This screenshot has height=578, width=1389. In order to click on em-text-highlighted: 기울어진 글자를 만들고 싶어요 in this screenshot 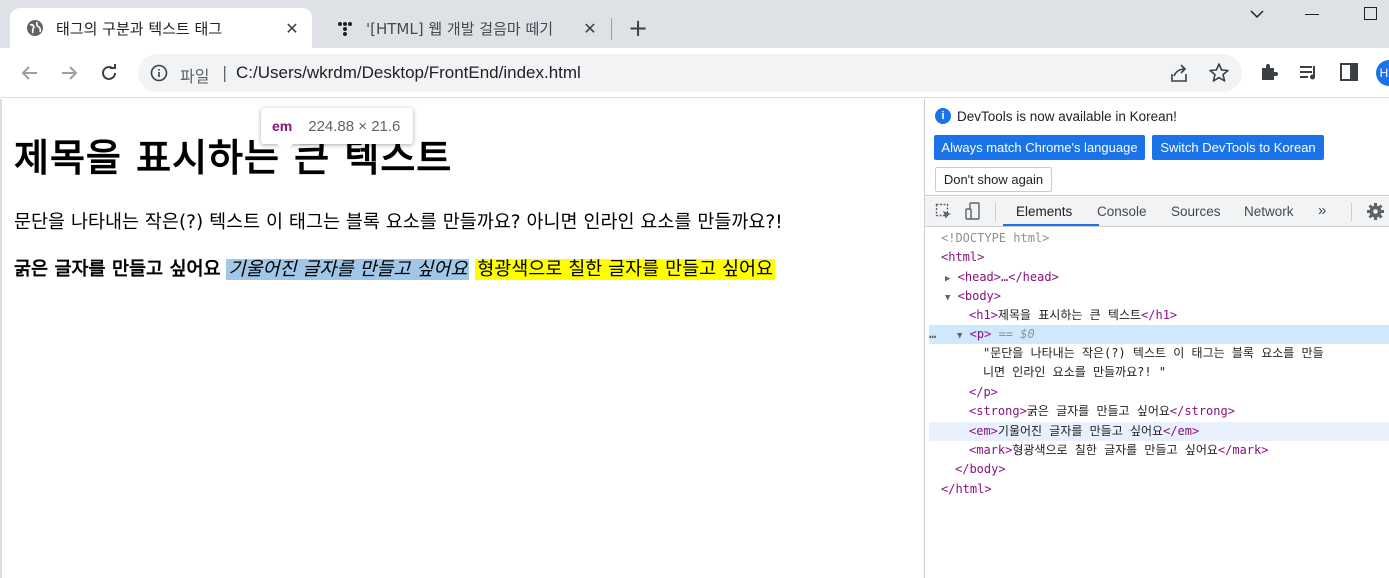, I will do `click(348, 269)`.